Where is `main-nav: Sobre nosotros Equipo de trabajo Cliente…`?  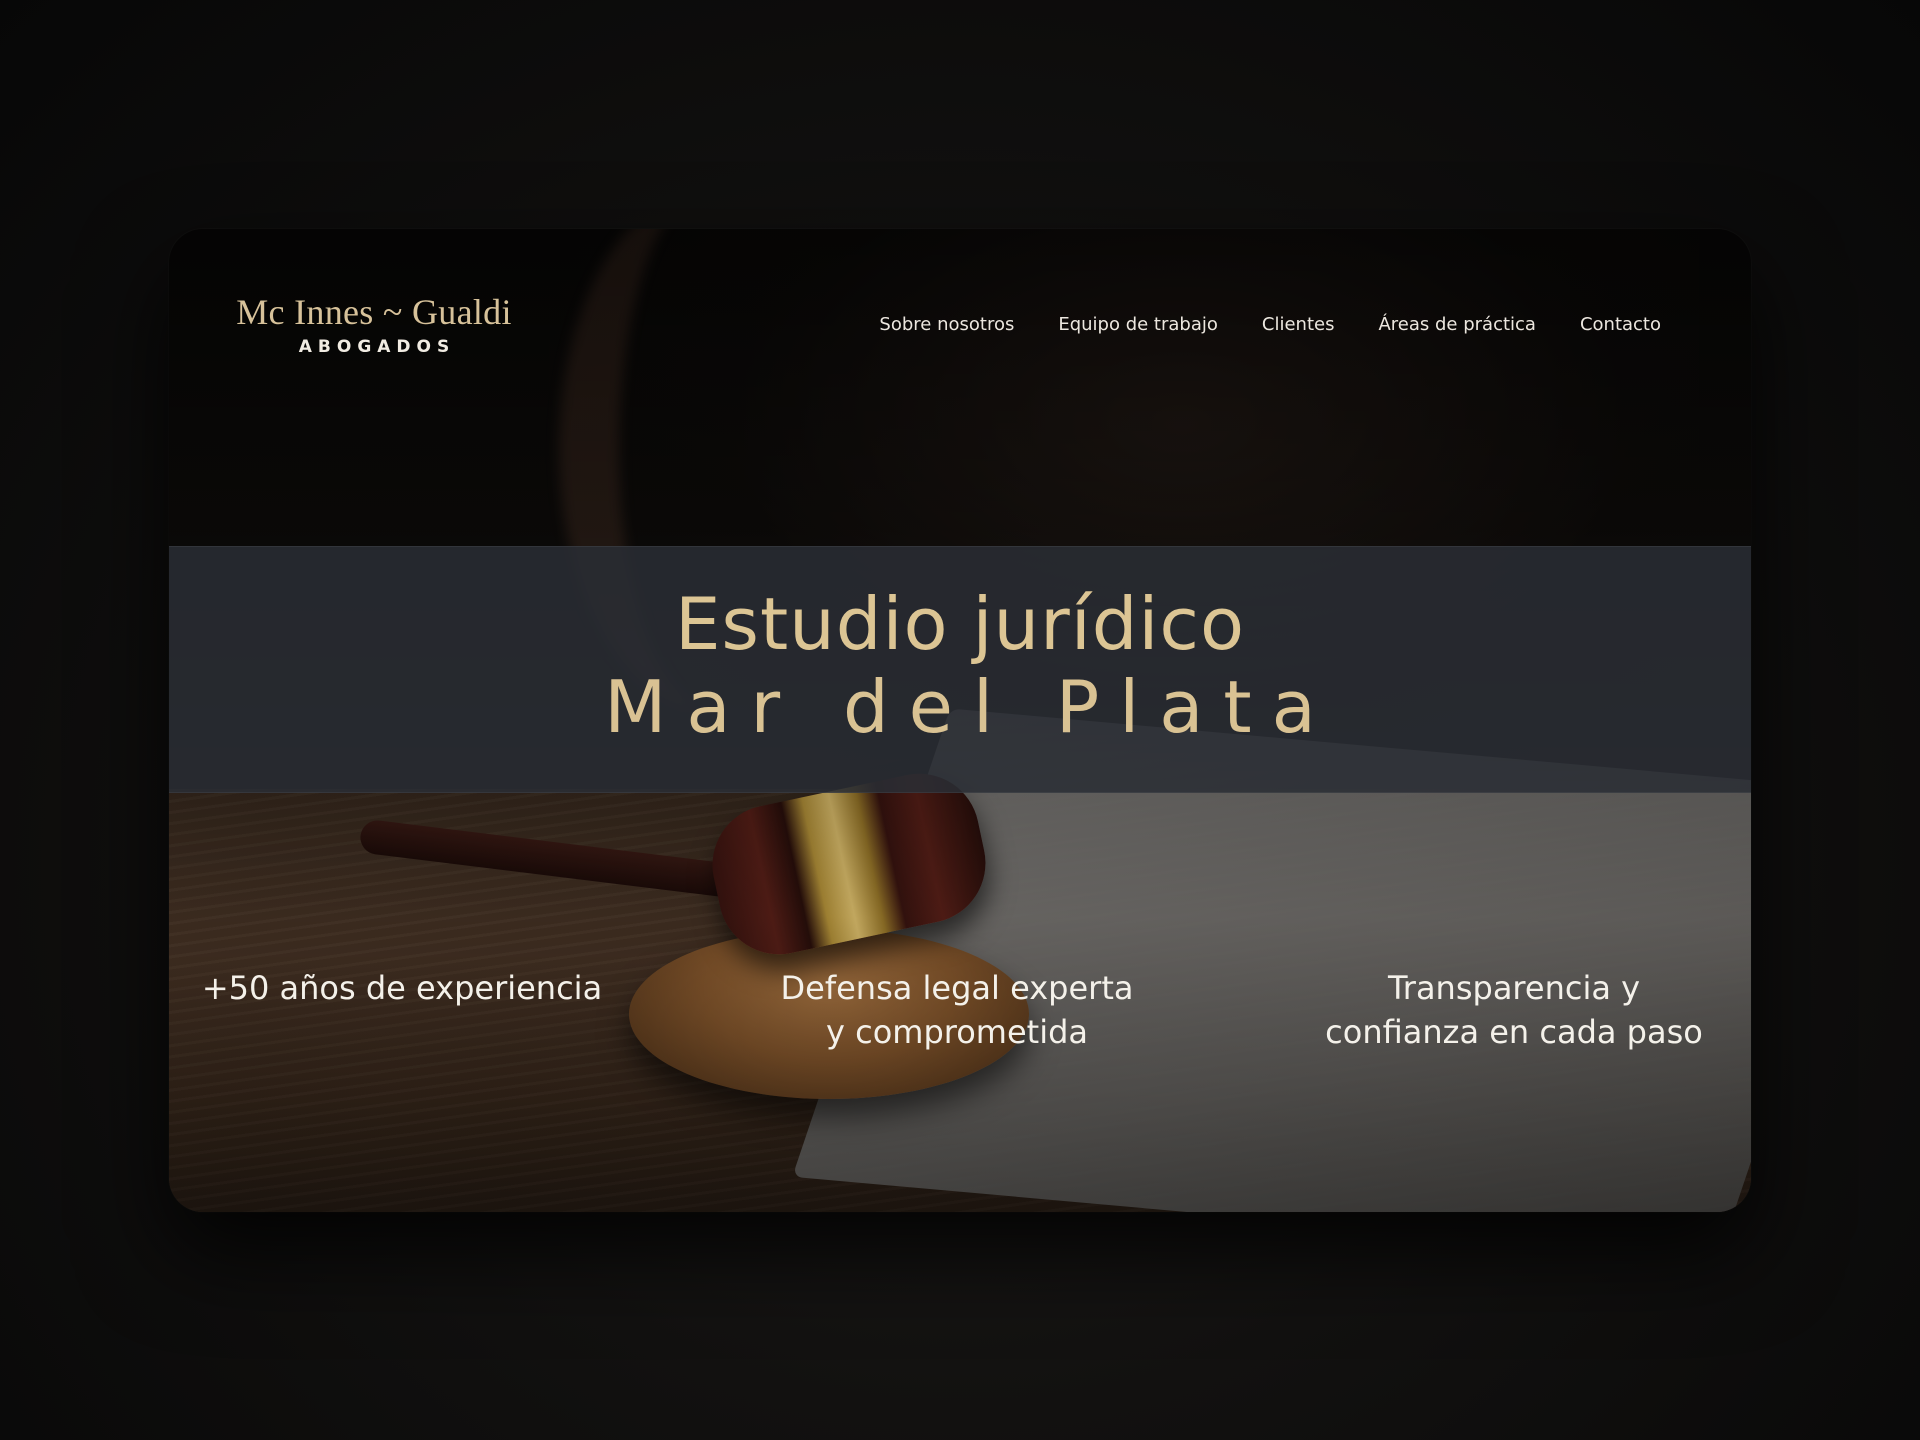
main-nav: Sobre nosotros Equipo de trabajo Cliente… is located at coordinates (1270, 324).